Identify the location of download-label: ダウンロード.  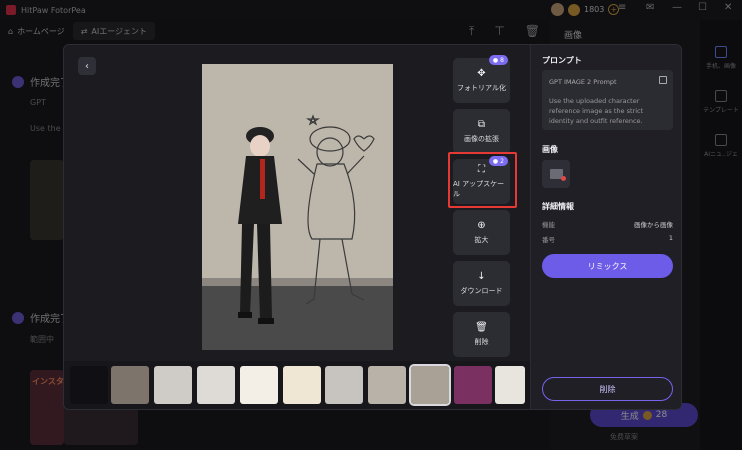
(481, 290).